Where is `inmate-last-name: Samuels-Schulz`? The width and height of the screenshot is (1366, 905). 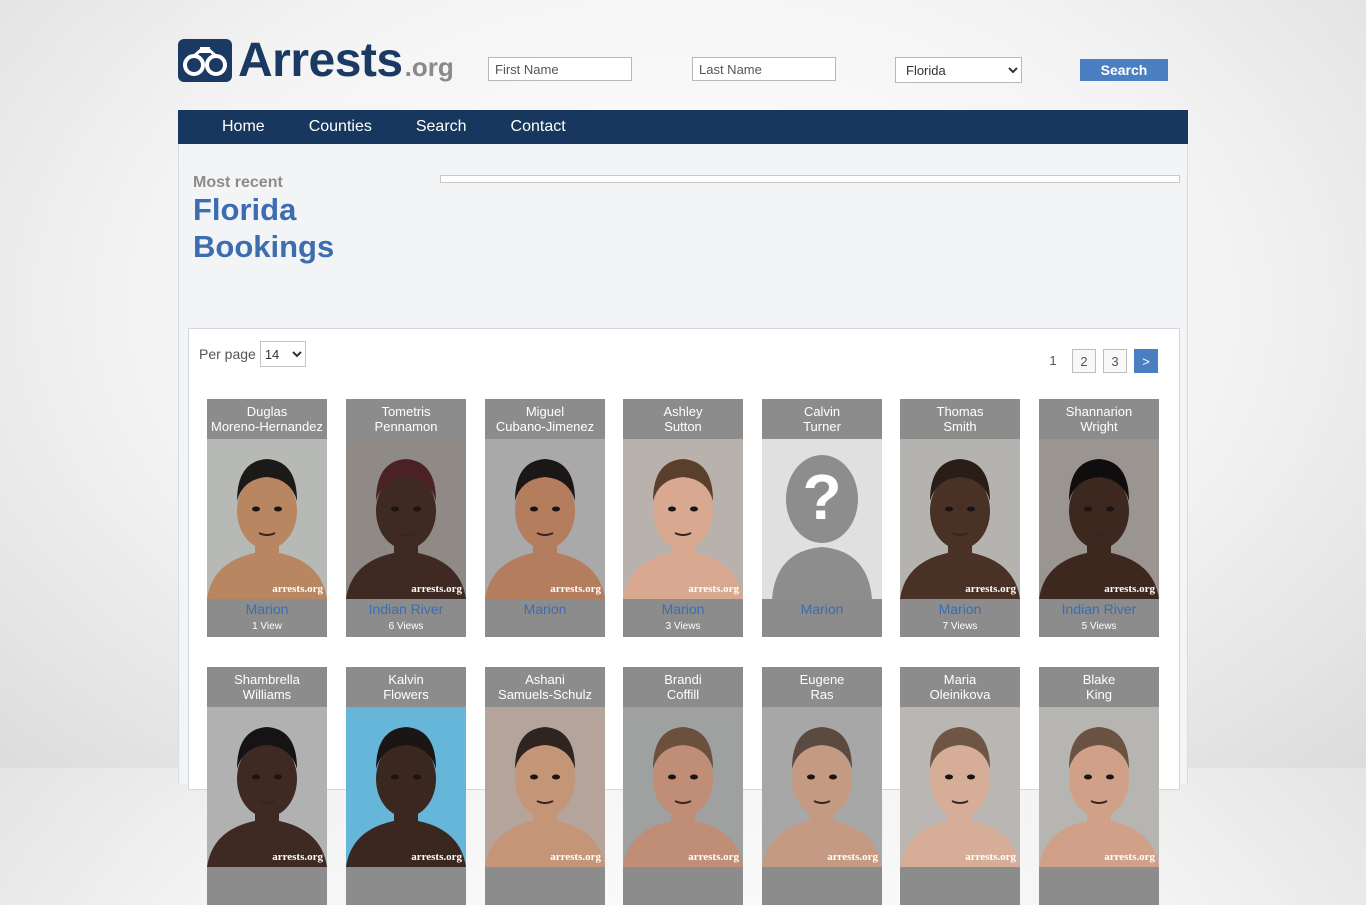 inmate-last-name: Samuels-Schulz is located at coordinates (545, 694).